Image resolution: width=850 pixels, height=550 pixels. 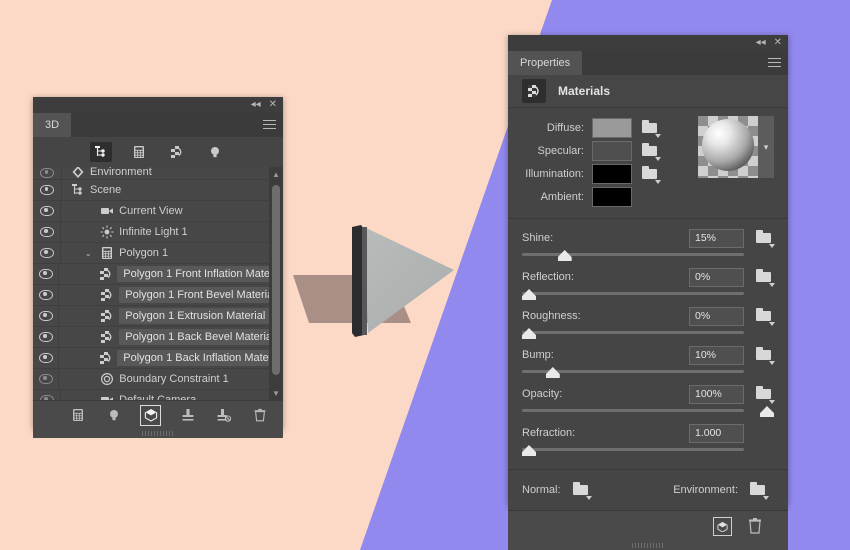 I want to click on scroll-thumb, so click(x=276, y=280).